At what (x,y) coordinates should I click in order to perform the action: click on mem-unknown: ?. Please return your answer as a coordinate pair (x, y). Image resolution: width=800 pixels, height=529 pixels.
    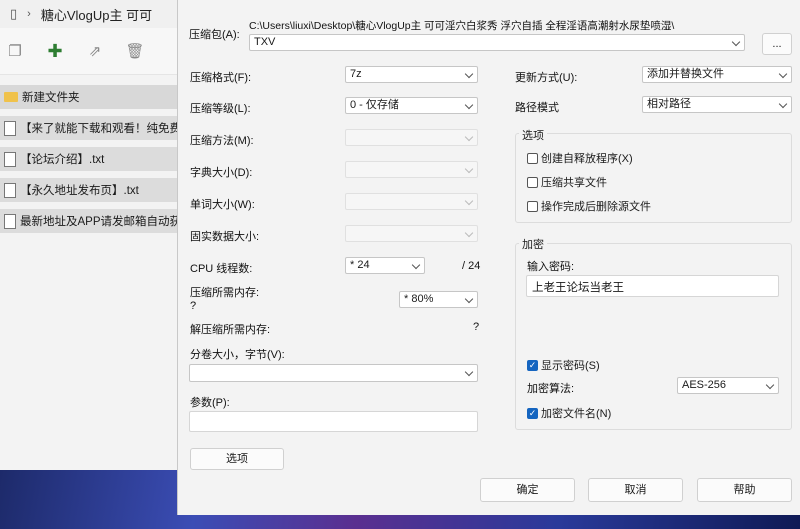
    Looking at the image, I should click on (193, 306).